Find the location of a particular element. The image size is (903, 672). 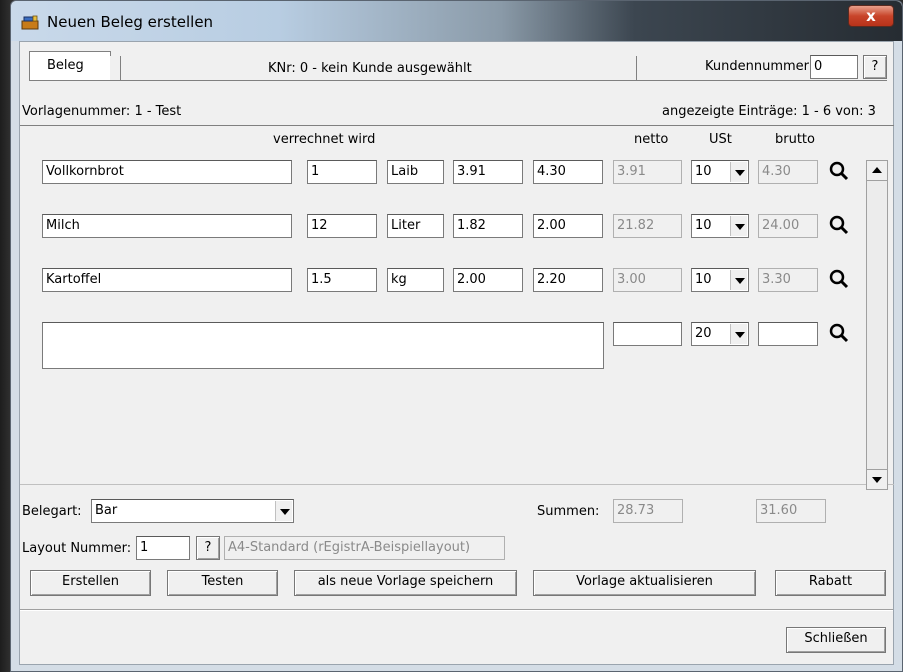

row-3-name: Kartoffel is located at coordinates (167, 280).